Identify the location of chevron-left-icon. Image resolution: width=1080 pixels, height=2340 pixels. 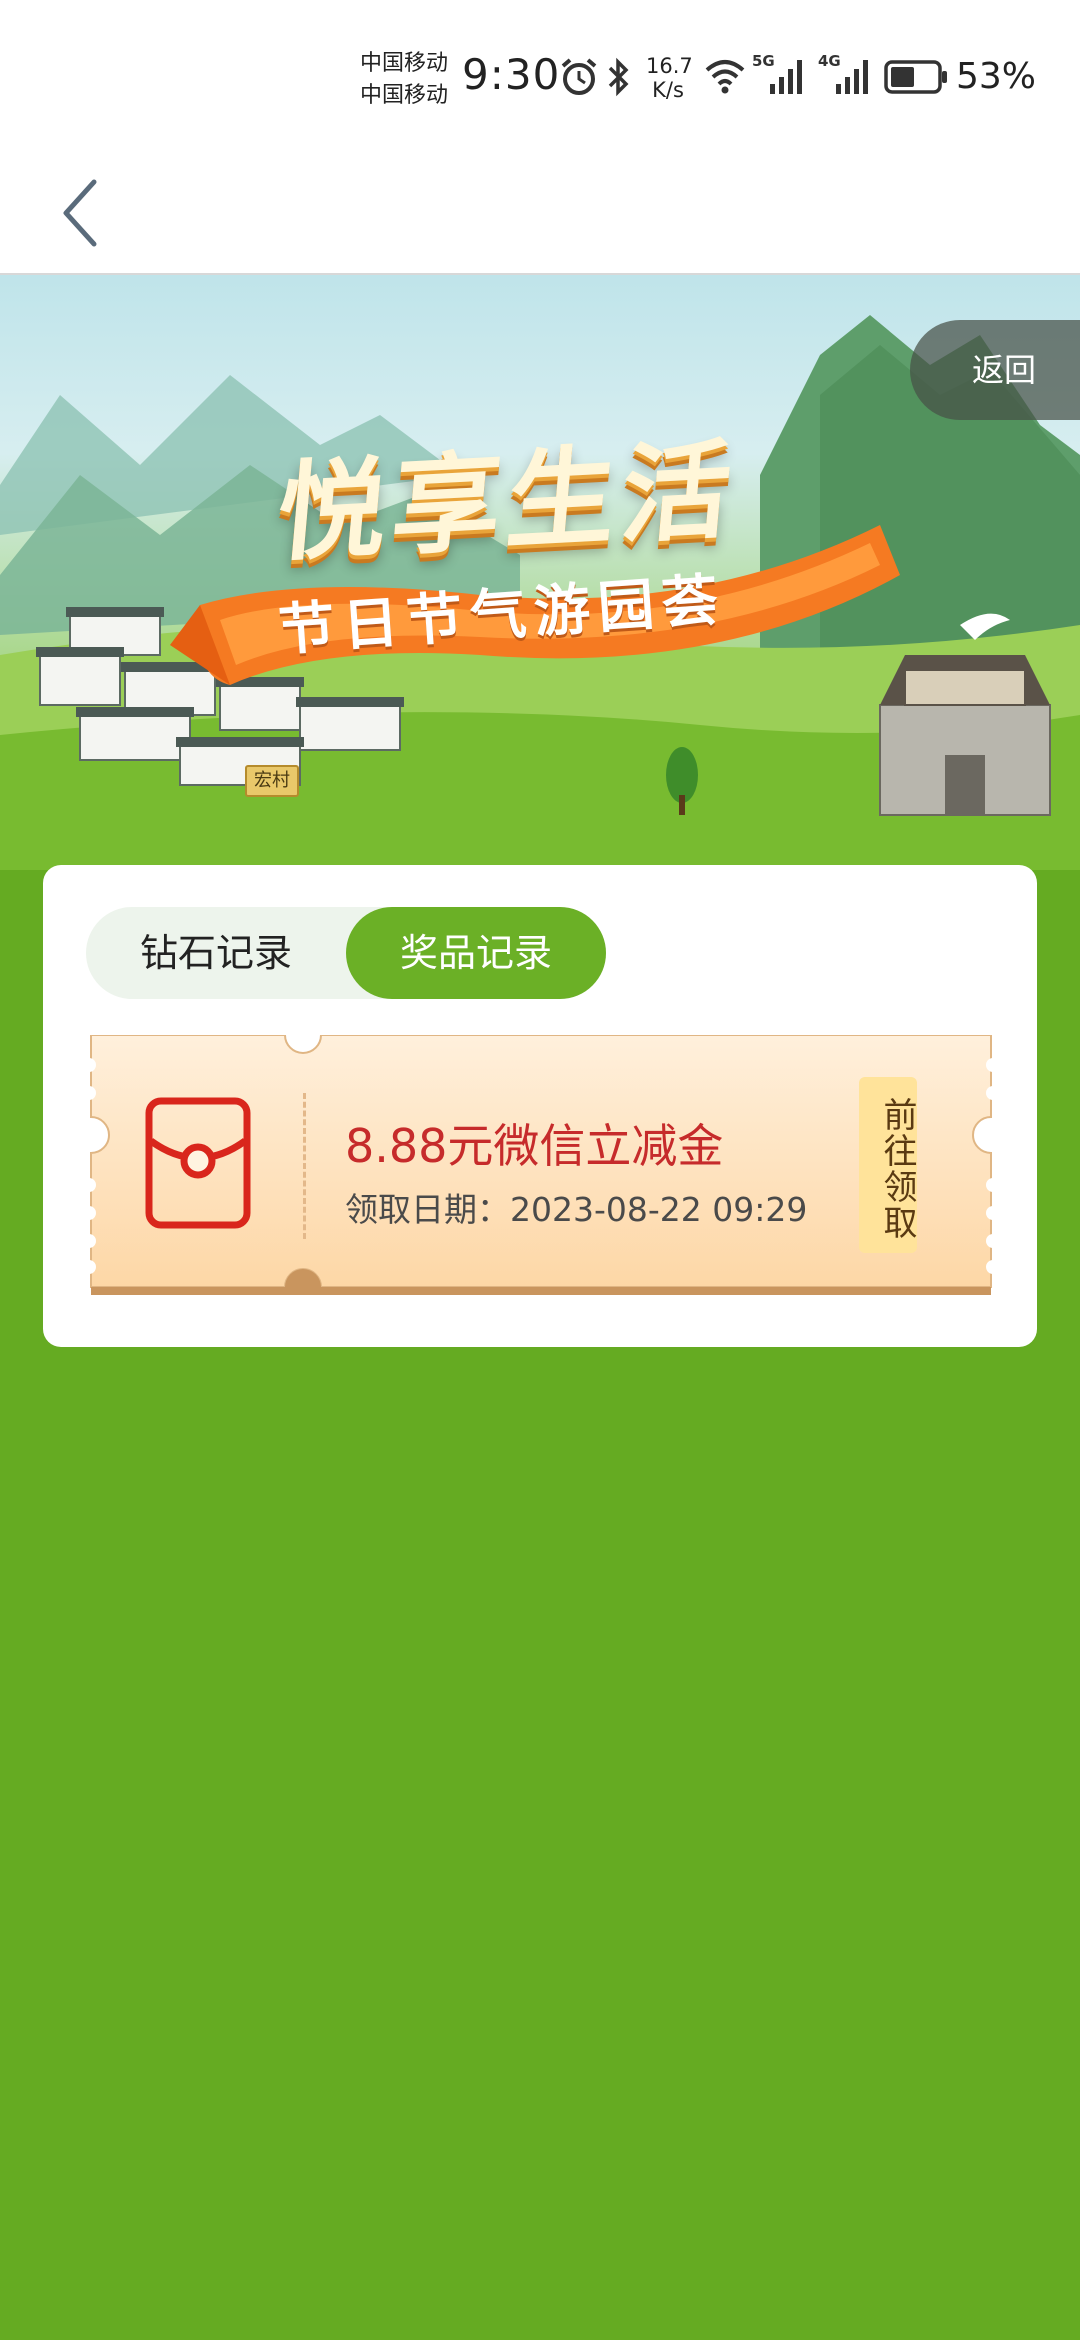
(80, 213).